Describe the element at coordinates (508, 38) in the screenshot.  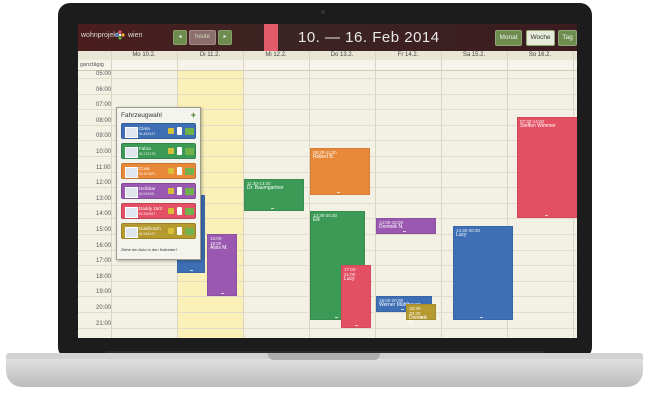
I see `view-month-button: Monat` at that location.